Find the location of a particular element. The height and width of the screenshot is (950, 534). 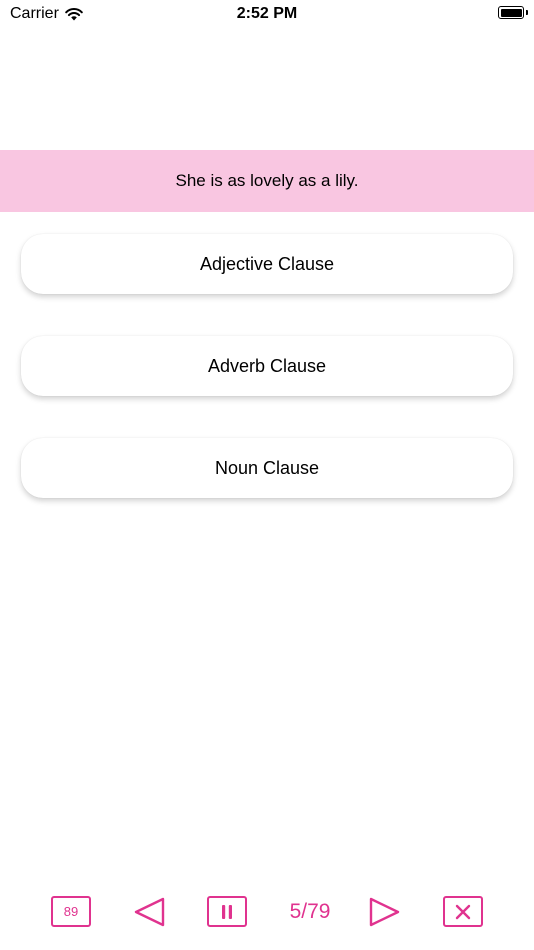

answer-option-noun-clause: Noun Clause is located at coordinates (267, 468).